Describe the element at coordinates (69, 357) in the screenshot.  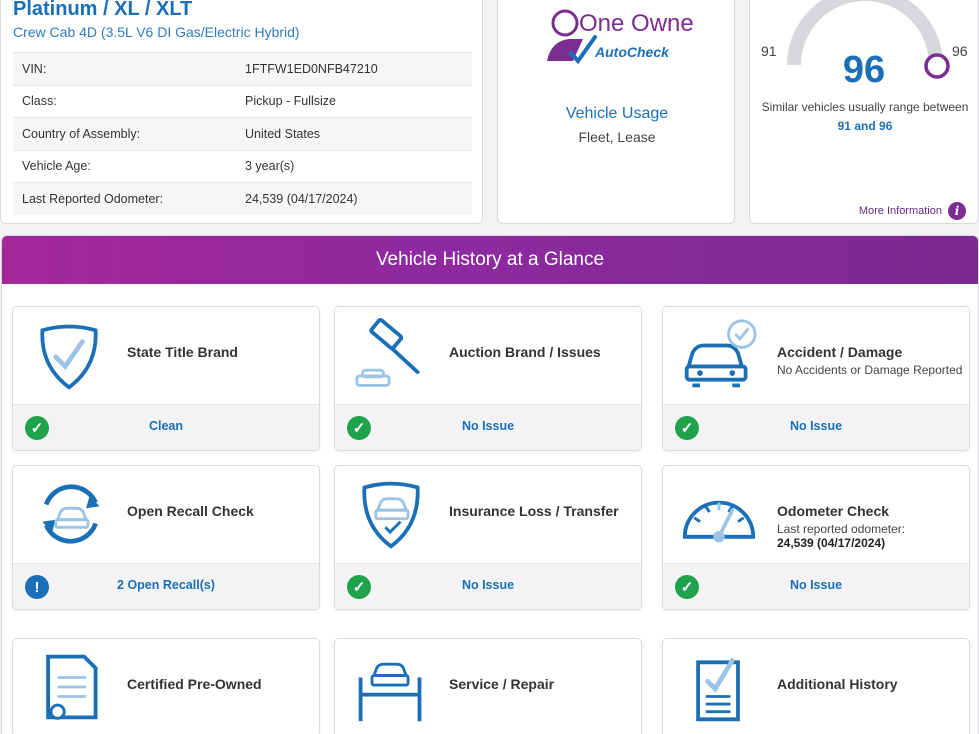
I see `shield-check-icon` at that location.